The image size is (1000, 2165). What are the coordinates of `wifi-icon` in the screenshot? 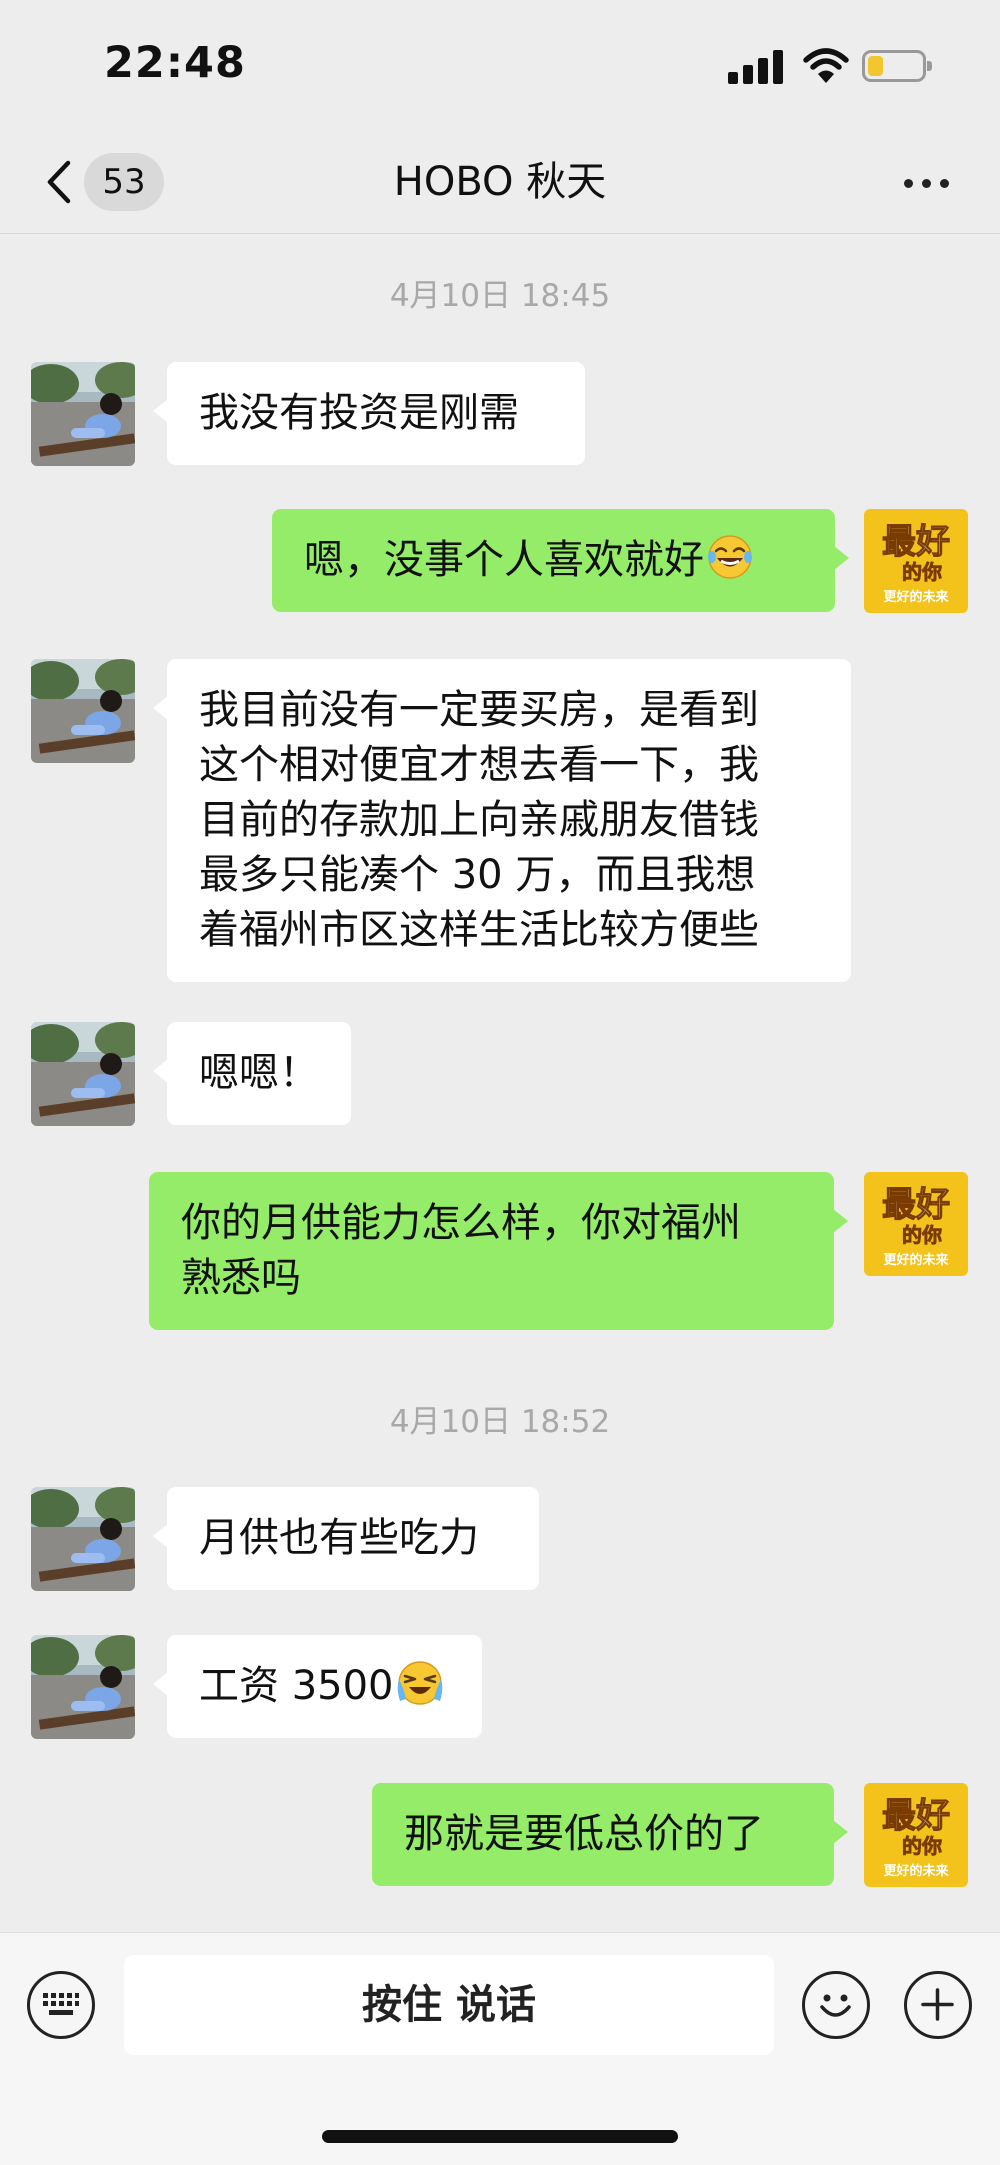 It's located at (826, 65).